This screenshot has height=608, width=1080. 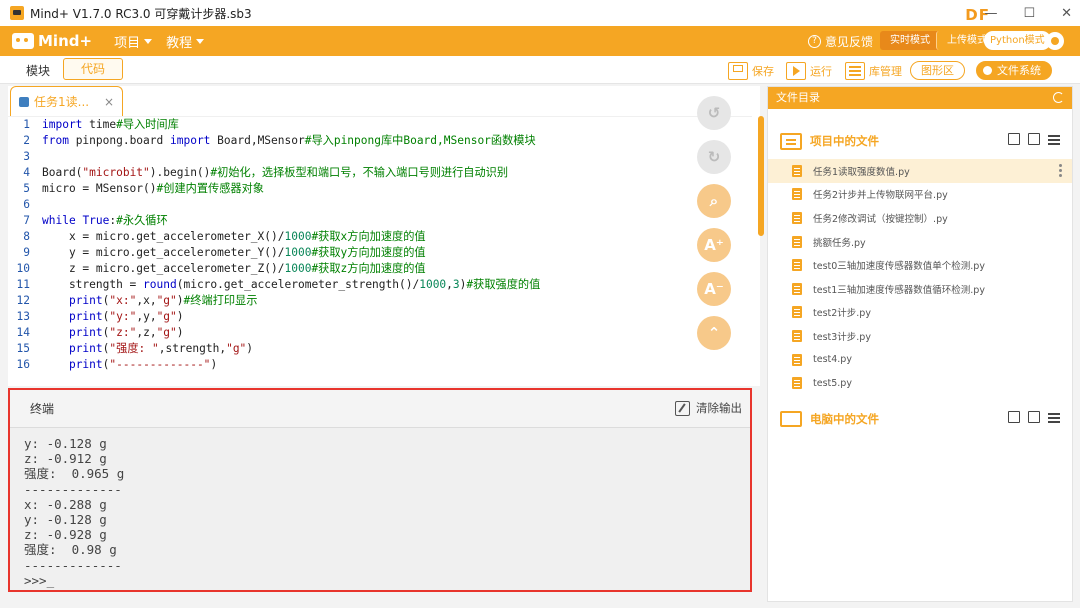 I want to click on code-token: while, so click(x=59, y=220).